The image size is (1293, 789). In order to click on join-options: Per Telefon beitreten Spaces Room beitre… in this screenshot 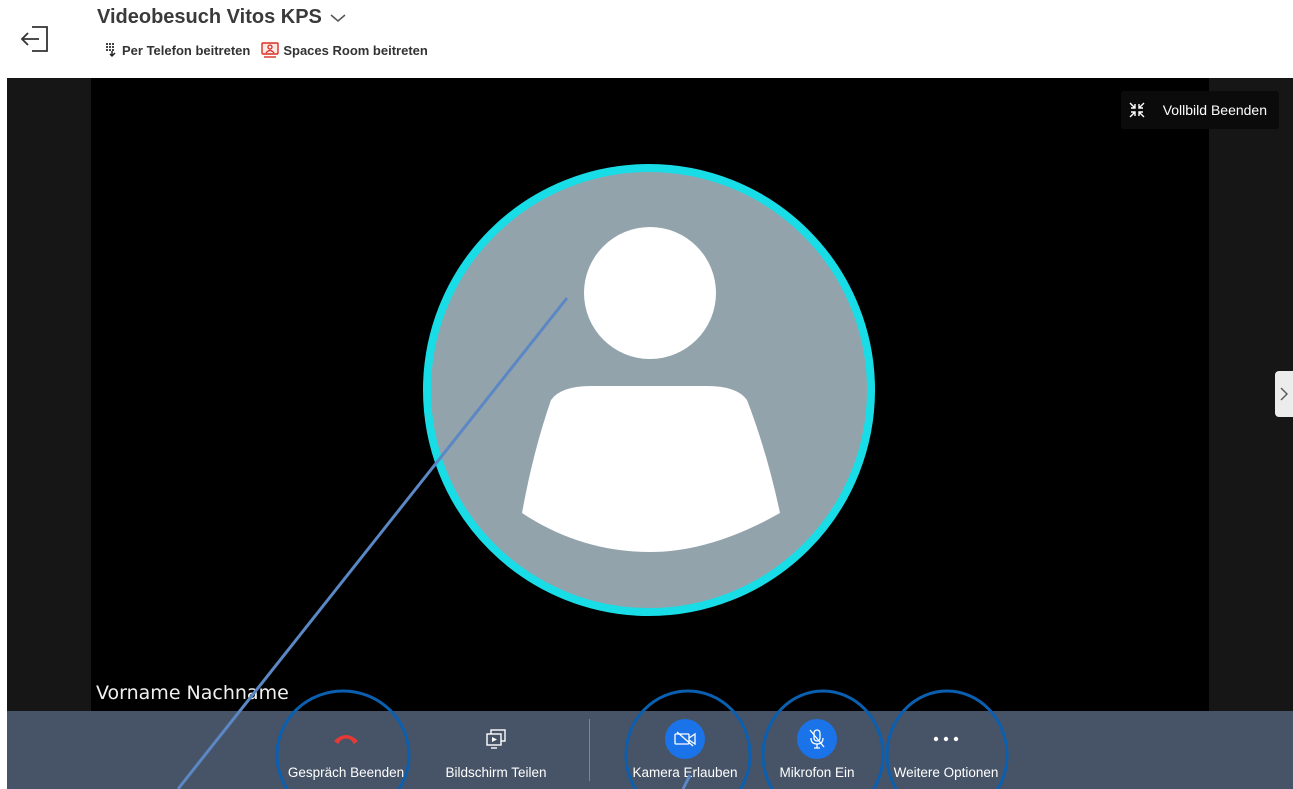, I will do `click(270, 50)`.